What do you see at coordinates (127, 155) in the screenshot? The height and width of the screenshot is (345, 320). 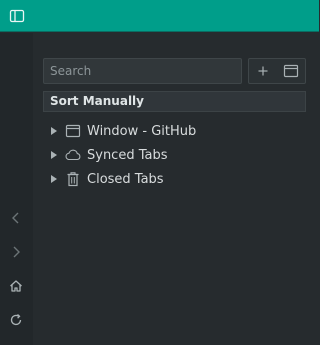 I see `tree-item-label: Synced Tabs` at bounding box center [127, 155].